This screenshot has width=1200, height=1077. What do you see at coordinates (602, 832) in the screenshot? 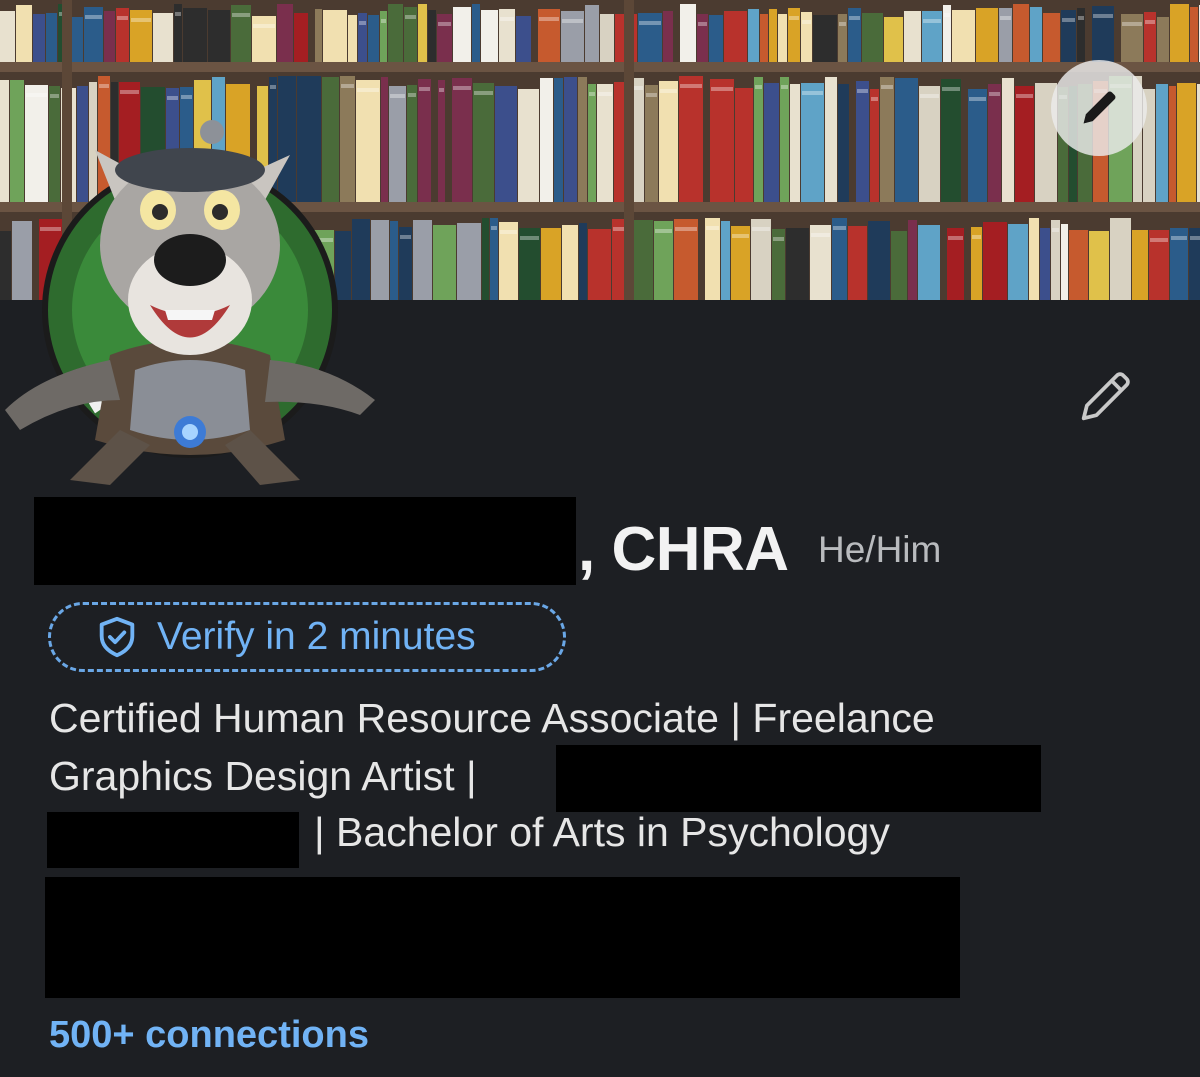
I see `headline-line-3: | Bachelor of Arts in Psychology` at bounding box center [602, 832].